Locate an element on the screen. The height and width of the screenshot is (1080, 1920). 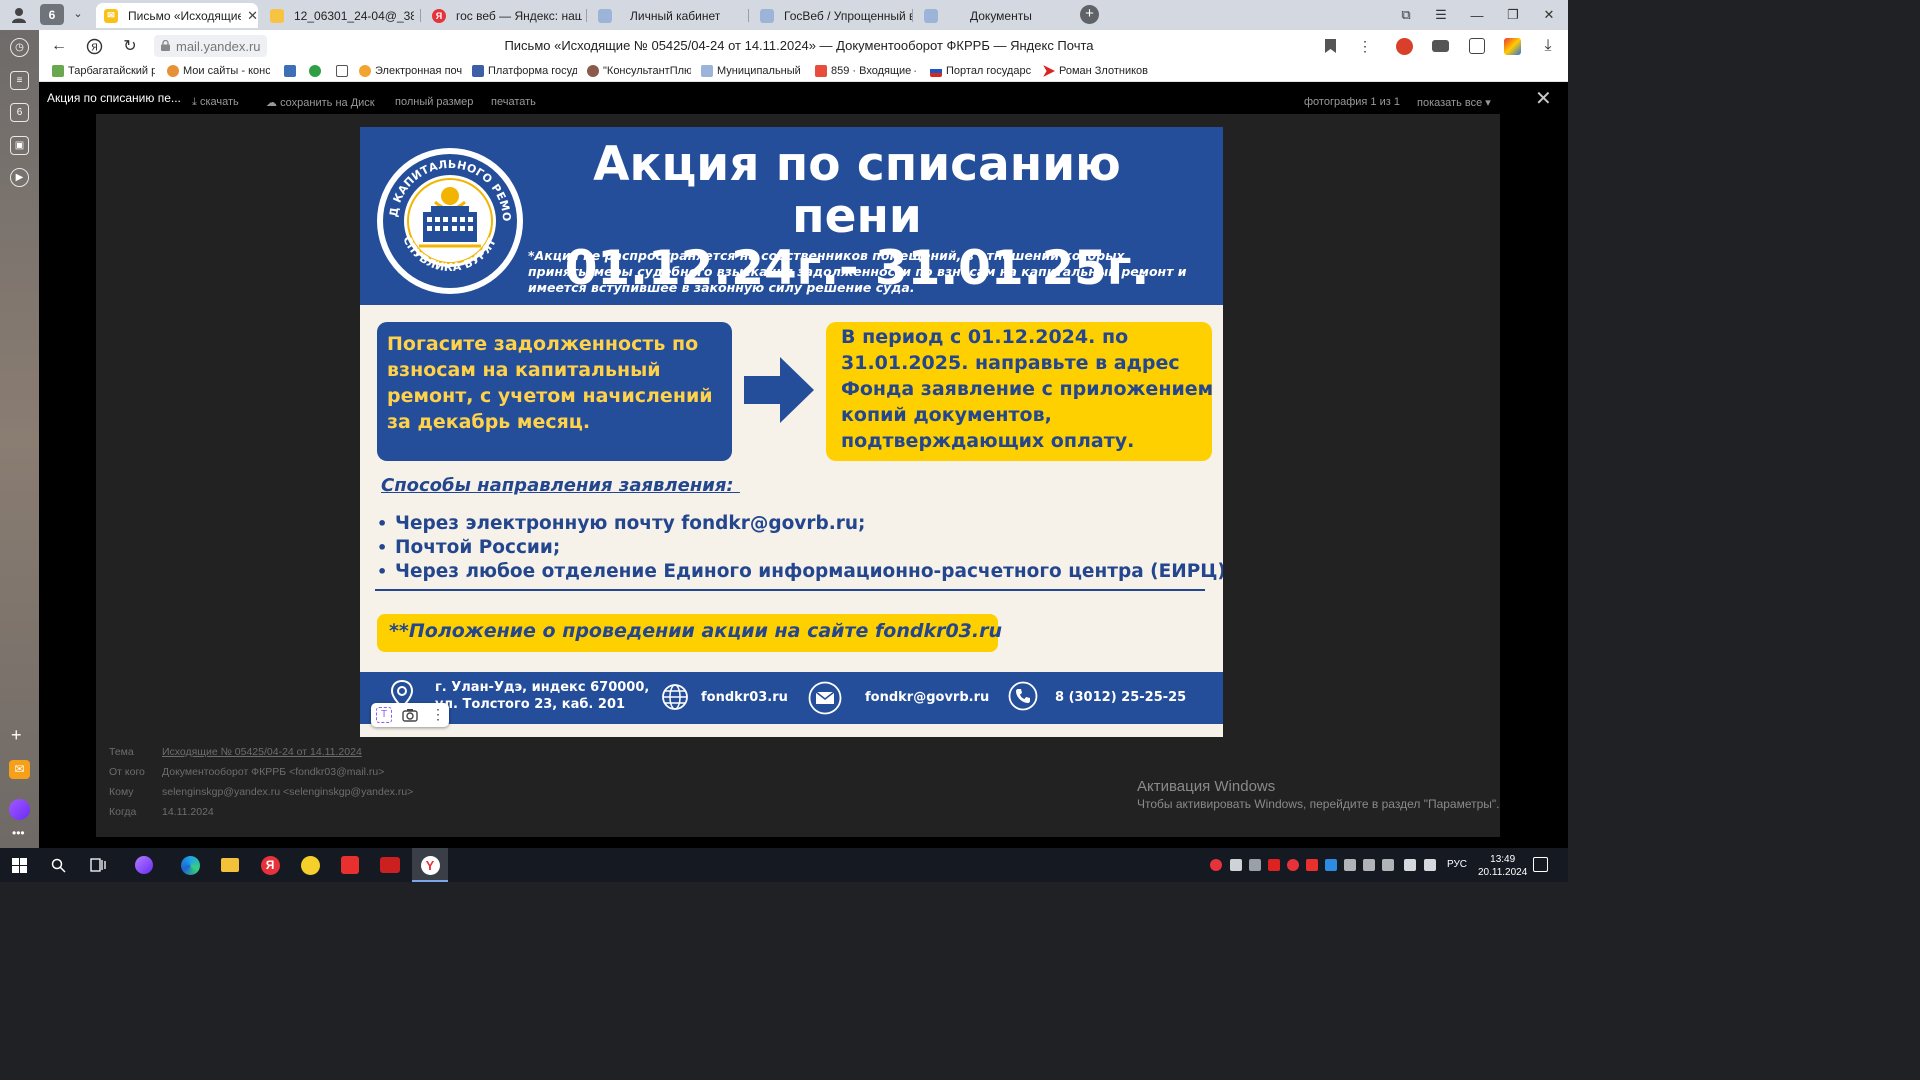
menu-icon: ☰ is located at coordinates (1441, 15).